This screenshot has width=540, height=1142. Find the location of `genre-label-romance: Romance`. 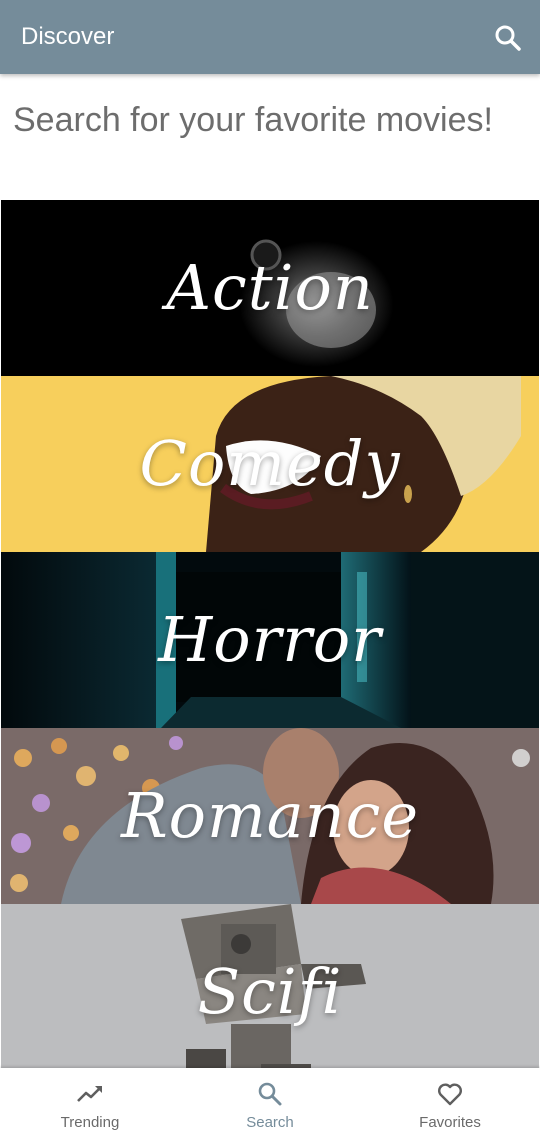

genre-label-romance: Romance is located at coordinates (270, 815).